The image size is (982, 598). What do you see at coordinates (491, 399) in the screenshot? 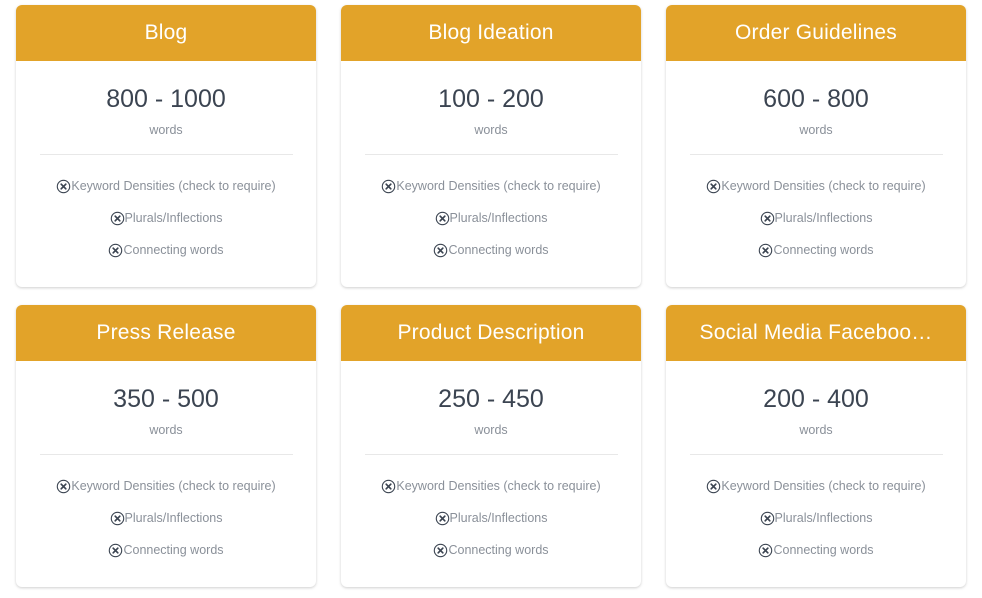
I see `word-count-range: 250 - 450` at bounding box center [491, 399].